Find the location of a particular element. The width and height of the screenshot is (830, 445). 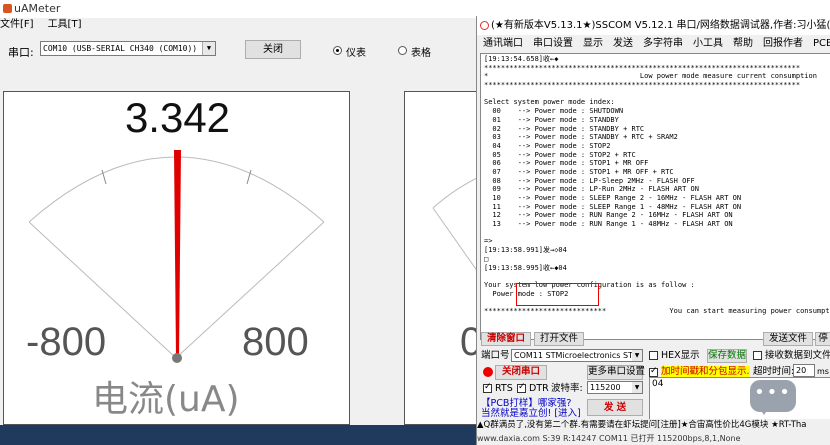

port-select-value: COM10 (USB-SERIAL CH340 (COM10)) is located at coordinates (120, 48).